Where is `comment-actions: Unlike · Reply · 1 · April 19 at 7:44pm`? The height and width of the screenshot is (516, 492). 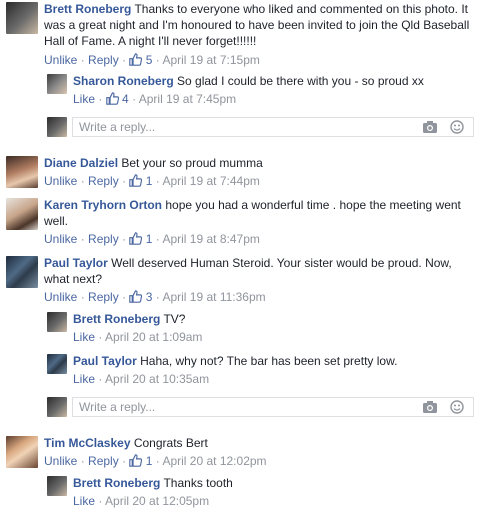 comment-actions: Unlike · Reply · 1 · April 19 at 7:44pm is located at coordinates (152, 181).